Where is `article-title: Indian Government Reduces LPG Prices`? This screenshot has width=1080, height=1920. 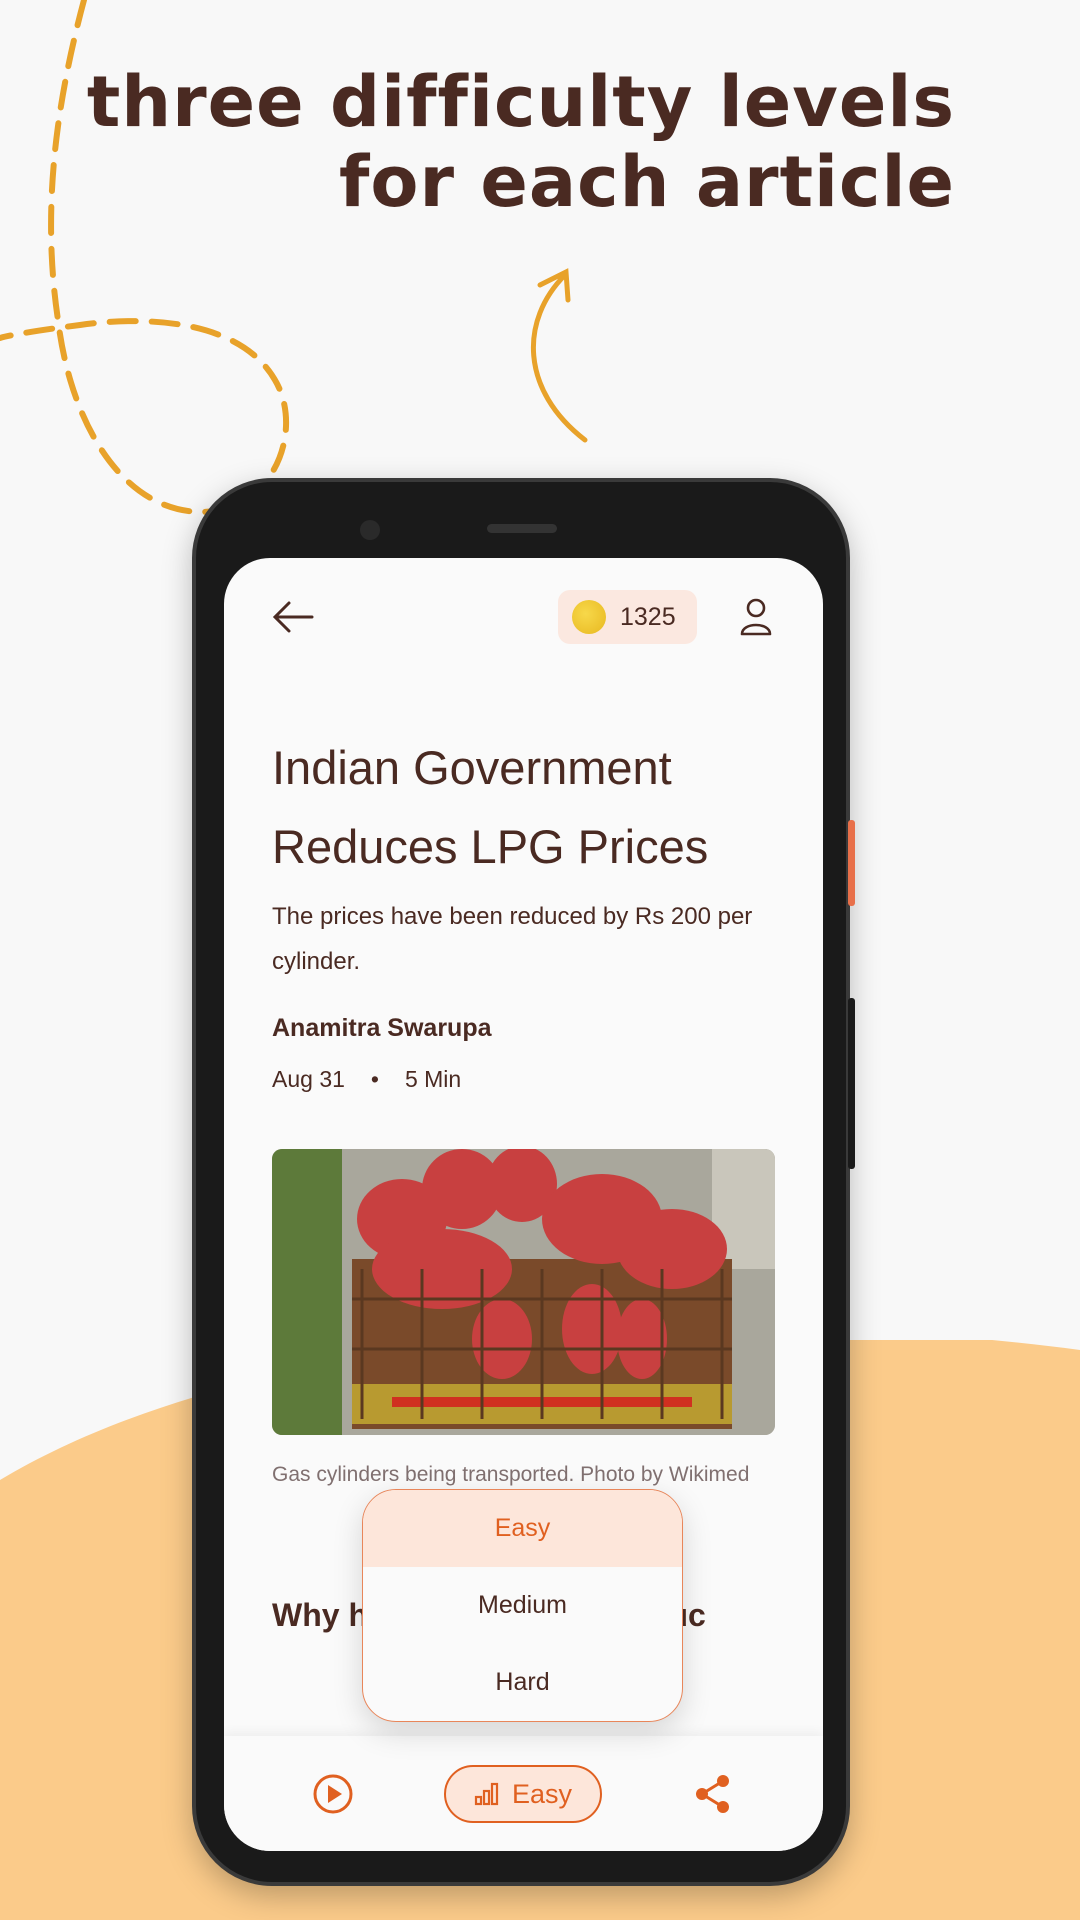 article-title: Indian Government Reduces LPG Prices is located at coordinates (490, 807).